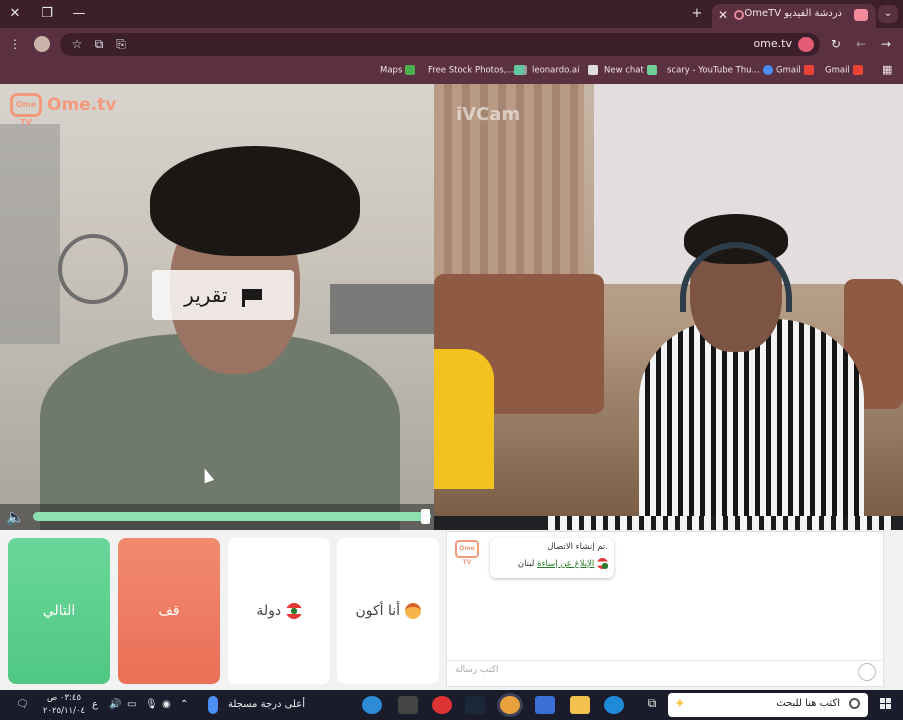 This screenshot has height=720, width=903. What do you see at coordinates (665, 673) in the screenshot?
I see `message-input` at bounding box center [665, 673].